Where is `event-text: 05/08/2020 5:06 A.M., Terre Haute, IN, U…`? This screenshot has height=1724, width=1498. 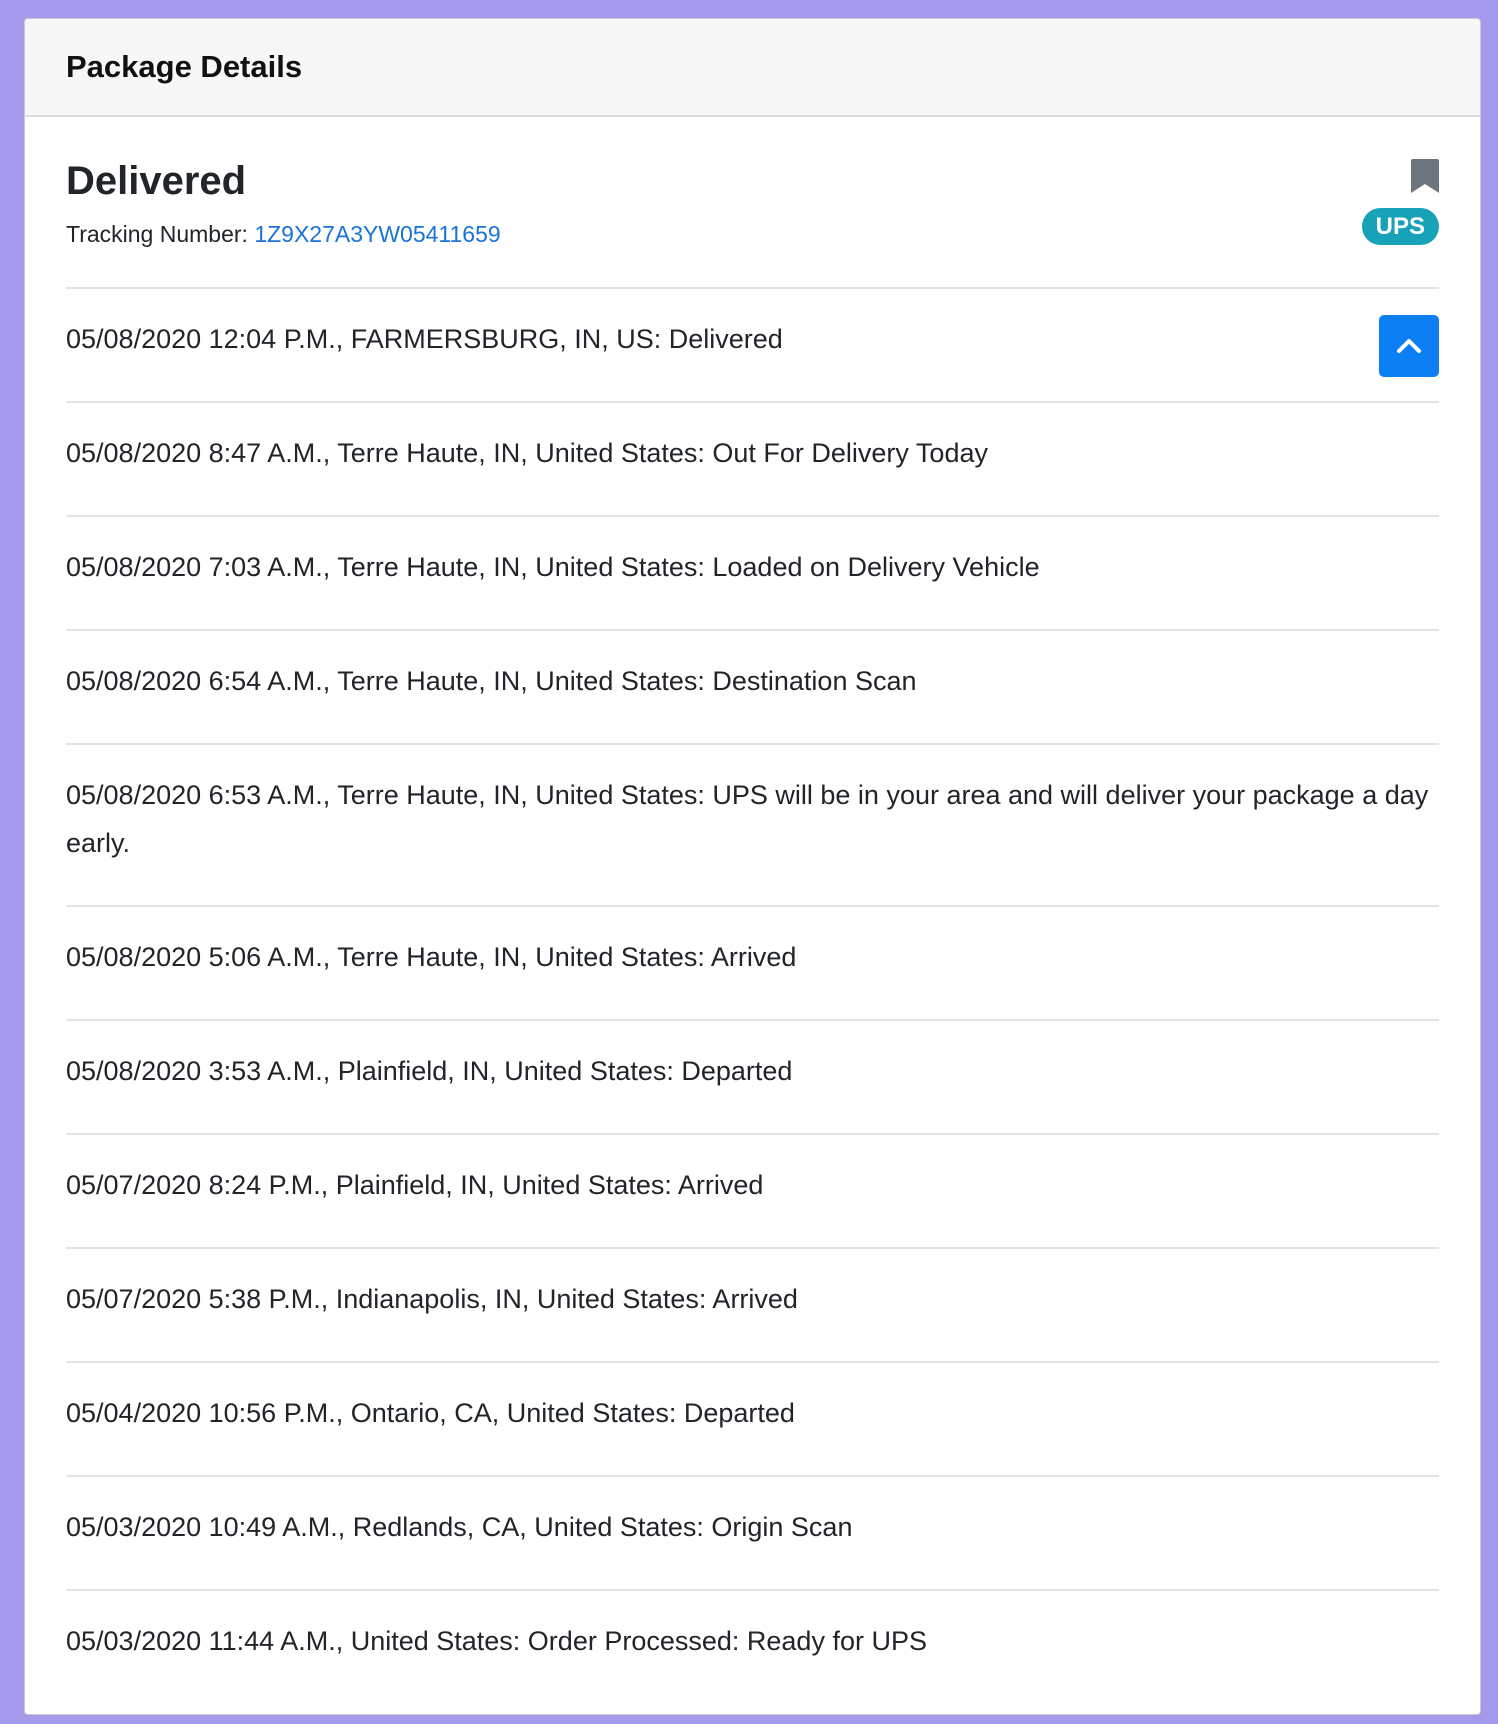 event-text: 05/08/2020 5:06 A.M., Terre Haute, IN, U… is located at coordinates (431, 957).